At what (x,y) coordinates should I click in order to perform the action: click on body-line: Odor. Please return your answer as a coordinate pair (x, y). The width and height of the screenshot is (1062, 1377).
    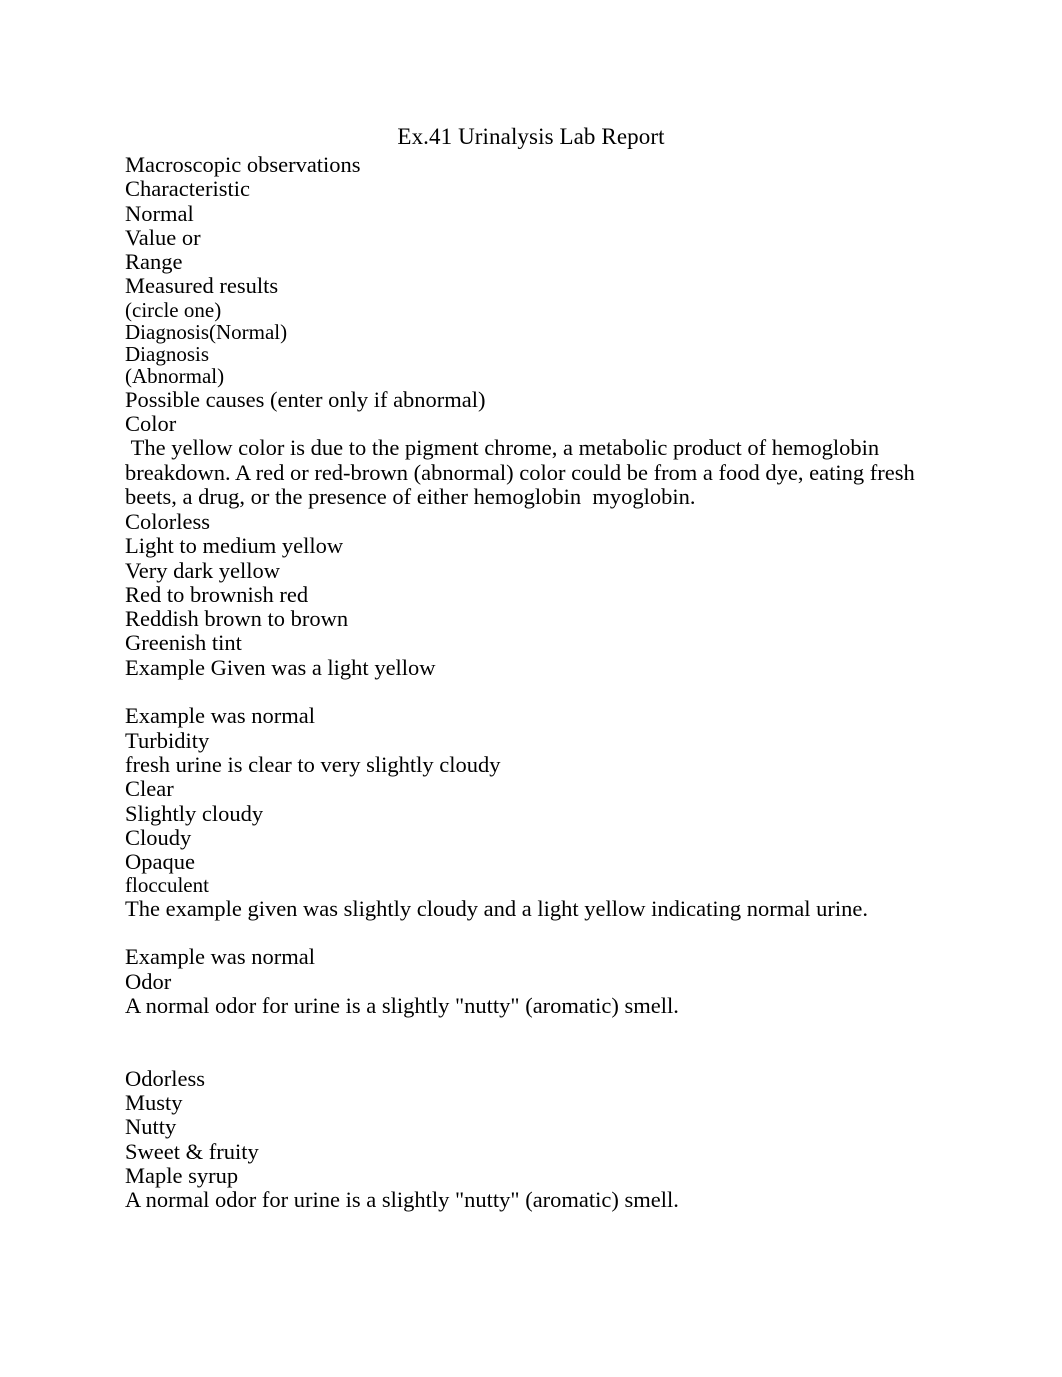
    Looking at the image, I should click on (148, 981).